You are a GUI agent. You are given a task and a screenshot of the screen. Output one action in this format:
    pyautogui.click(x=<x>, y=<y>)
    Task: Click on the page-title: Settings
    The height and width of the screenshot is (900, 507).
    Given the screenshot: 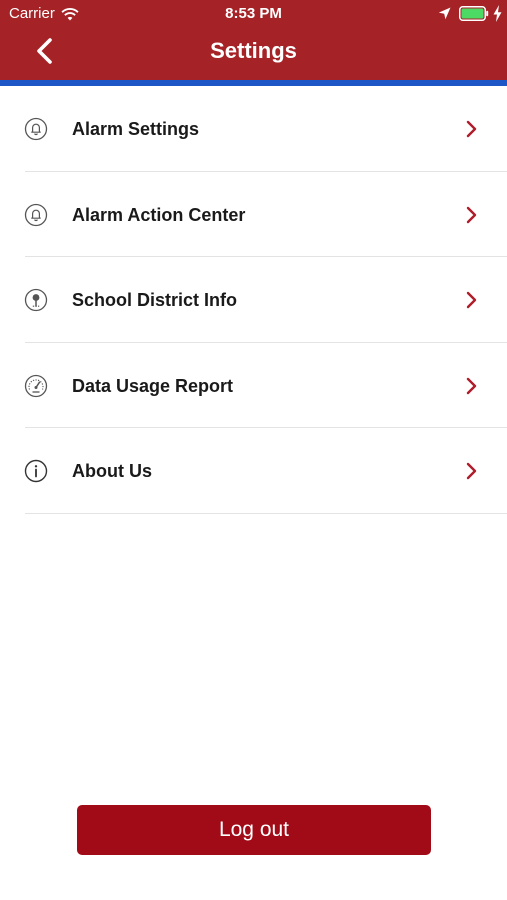 What is the action you would take?
    pyautogui.click(x=253, y=50)
    